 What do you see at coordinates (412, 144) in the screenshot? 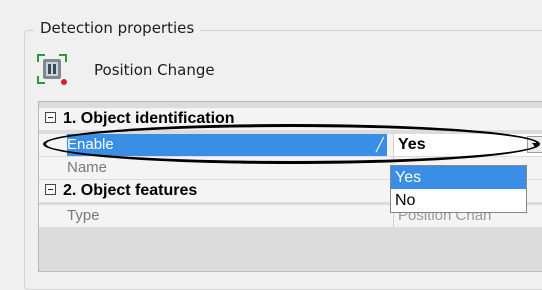
I see `property-value-text: Yes` at bounding box center [412, 144].